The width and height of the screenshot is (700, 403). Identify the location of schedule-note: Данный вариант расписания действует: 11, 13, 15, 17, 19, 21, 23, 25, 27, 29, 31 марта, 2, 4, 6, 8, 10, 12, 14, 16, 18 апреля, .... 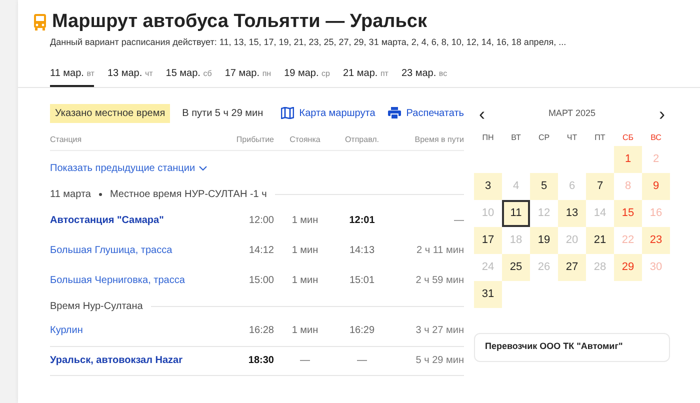
(308, 42).